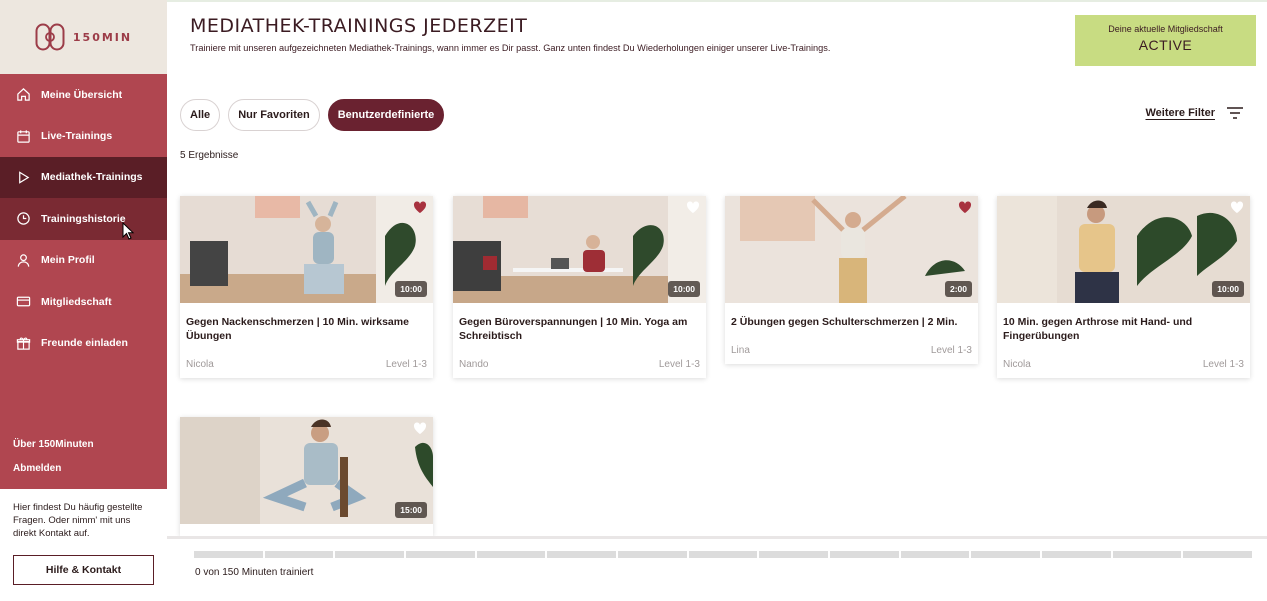 The image size is (1267, 601). What do you see at coordinates (1165, 45) in the screenshot?
I see `membership-status: ACTIVE` at bounding box center [1165, 45].